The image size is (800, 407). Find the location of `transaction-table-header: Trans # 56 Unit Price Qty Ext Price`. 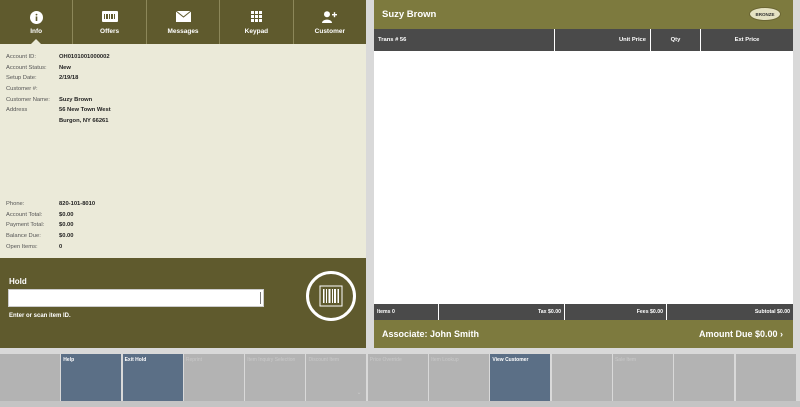

transaction-table-header: Trans # 56 Unit Price Qty Ext Price is located at coordinates (583, 40).